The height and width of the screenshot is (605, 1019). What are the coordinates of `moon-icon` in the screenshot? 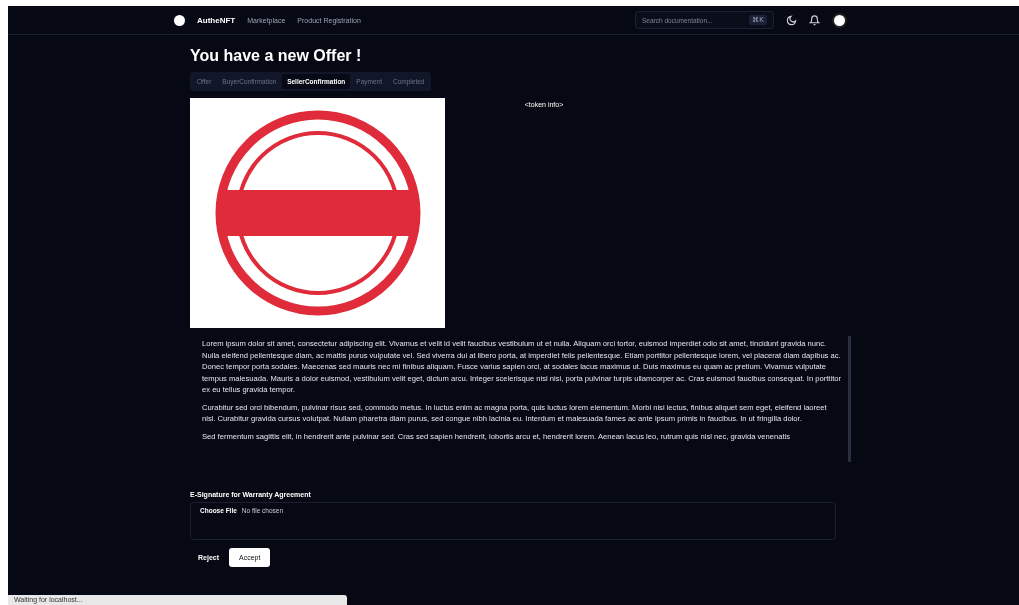 It's located at (791, 20).